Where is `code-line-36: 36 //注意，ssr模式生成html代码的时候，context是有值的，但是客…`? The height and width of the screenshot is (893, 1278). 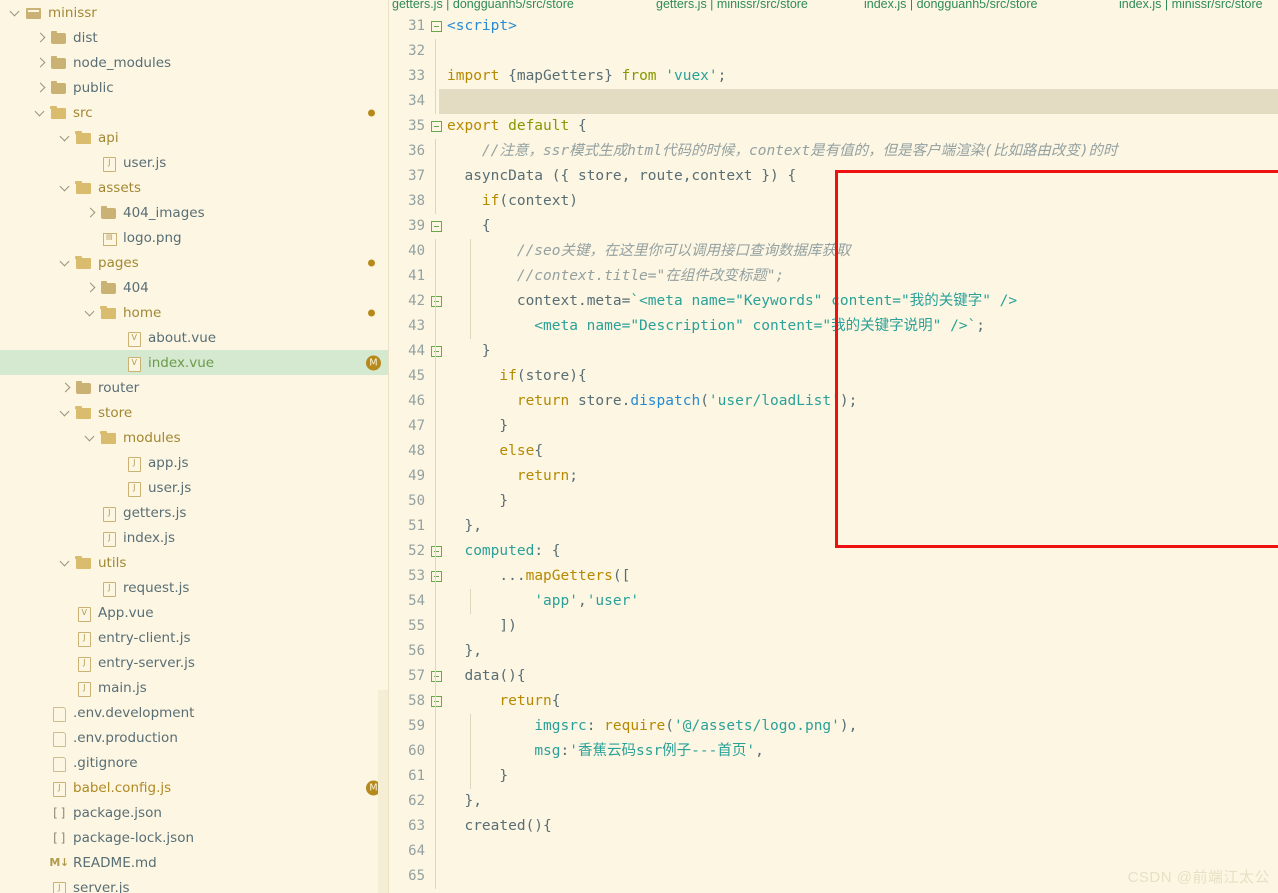 code-line-36: 36 //注意，ssr模式生成html代码的时候，context是有值的，但是客… is located at coordinates (833, 151).